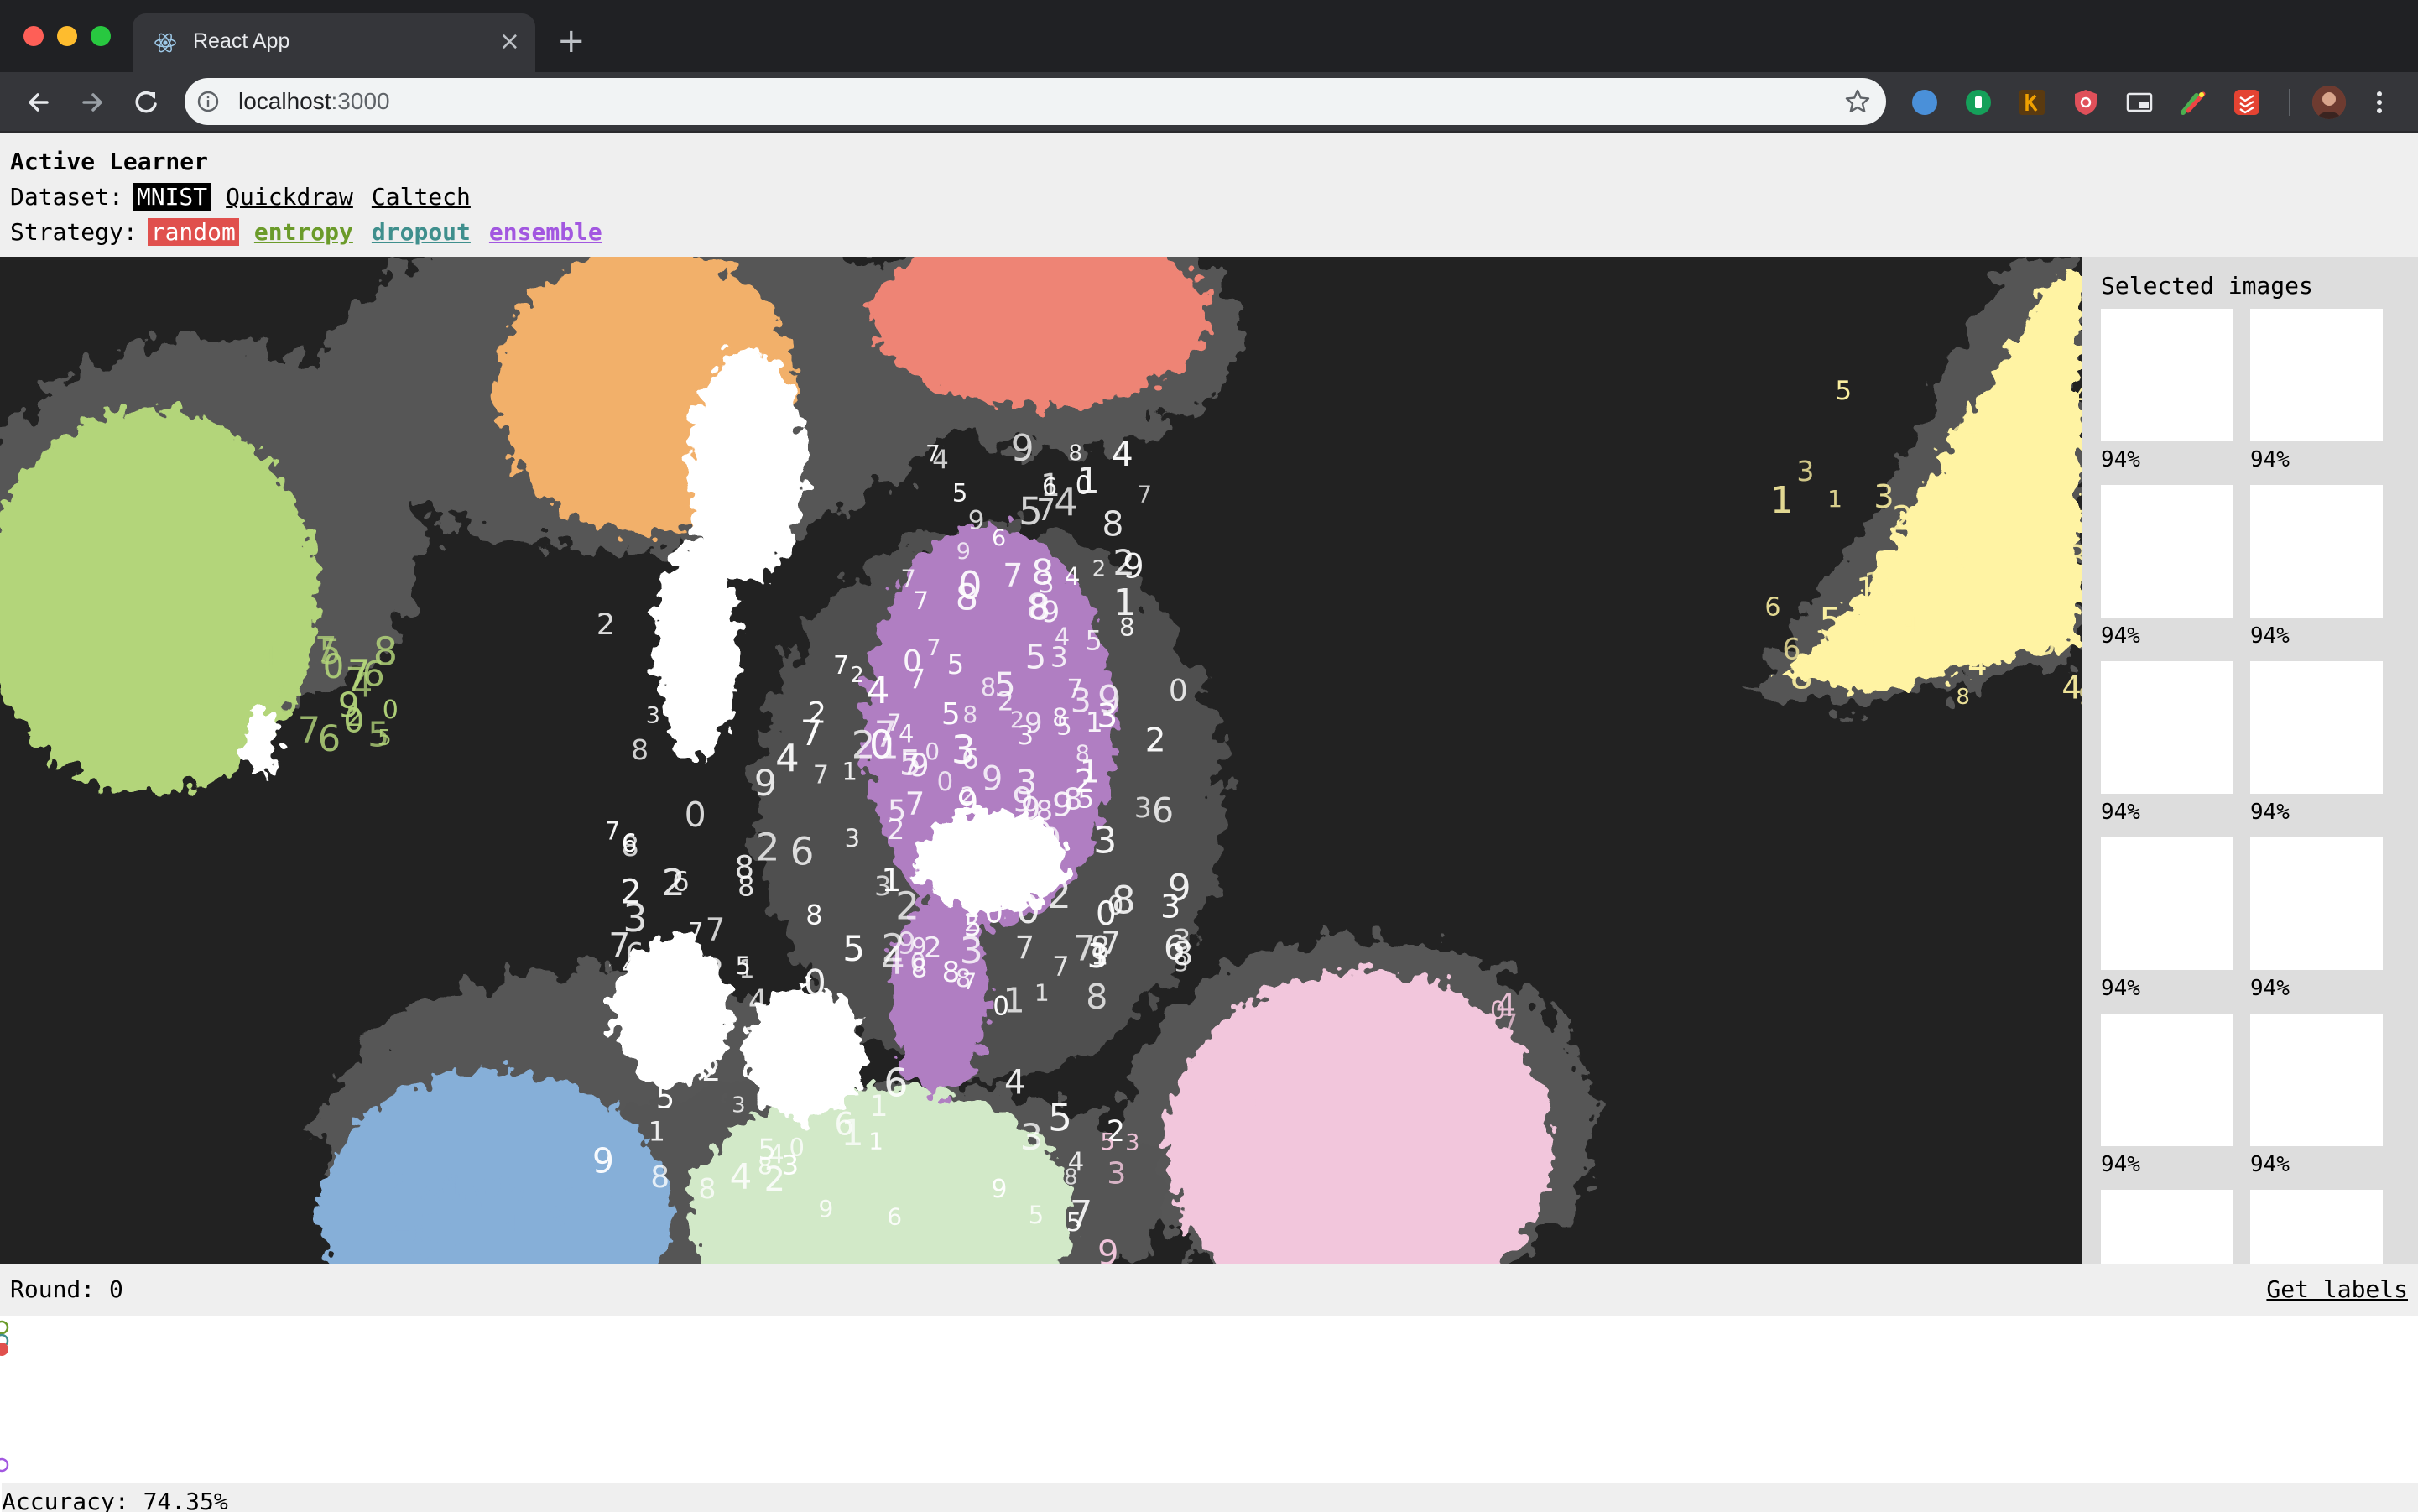 Image resolution: width=2418 pixels, height=1512 pixels. What do you see at coordinates (146, 103) in the screenshot?
I see `reload-icon` at bounding box center [146, 103].